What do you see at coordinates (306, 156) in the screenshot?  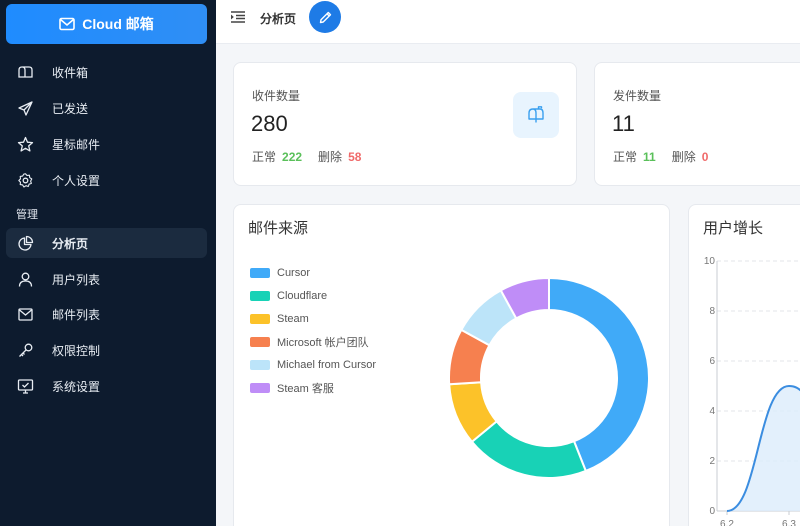 I see `received-breakdown: 正常 222 删除 58` at bounding box center [306, 156].